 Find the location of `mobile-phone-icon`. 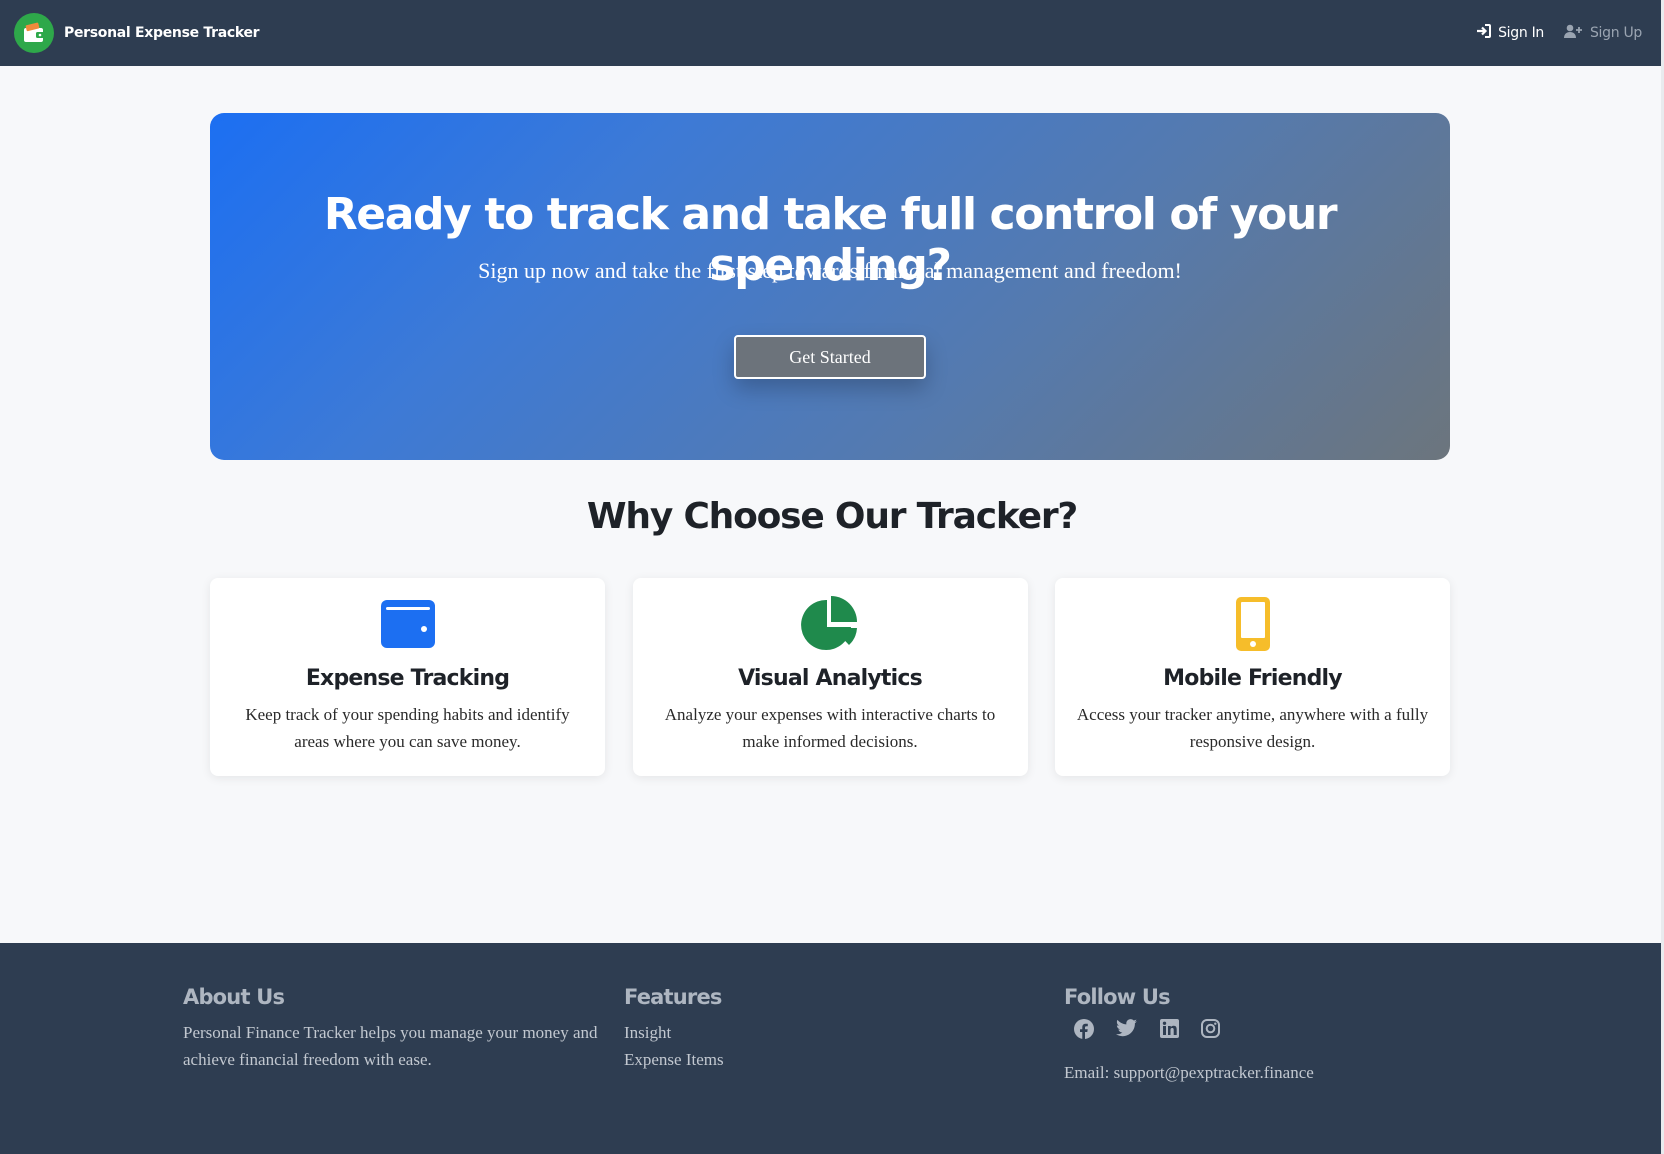

mobile-phone-icon is located at coordinates (1252, 624).